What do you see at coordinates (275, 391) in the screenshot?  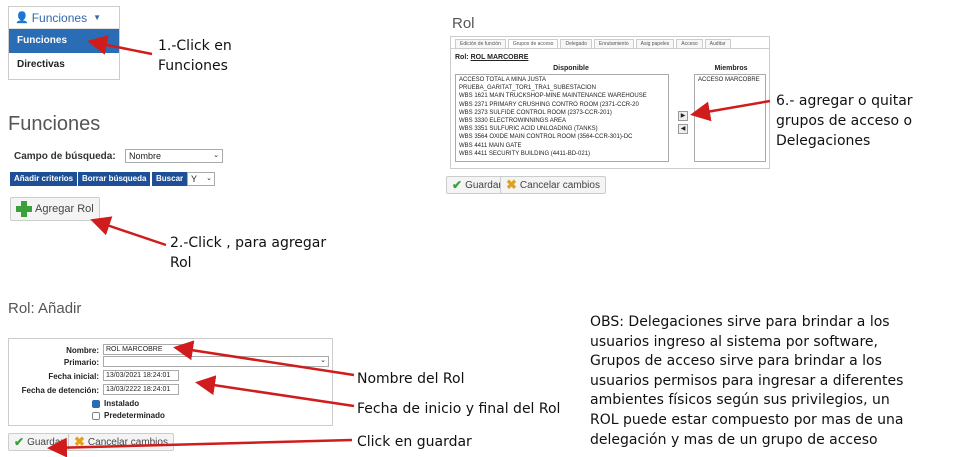 I see `arrow-to-fechas` at bounding box center [275, 391].